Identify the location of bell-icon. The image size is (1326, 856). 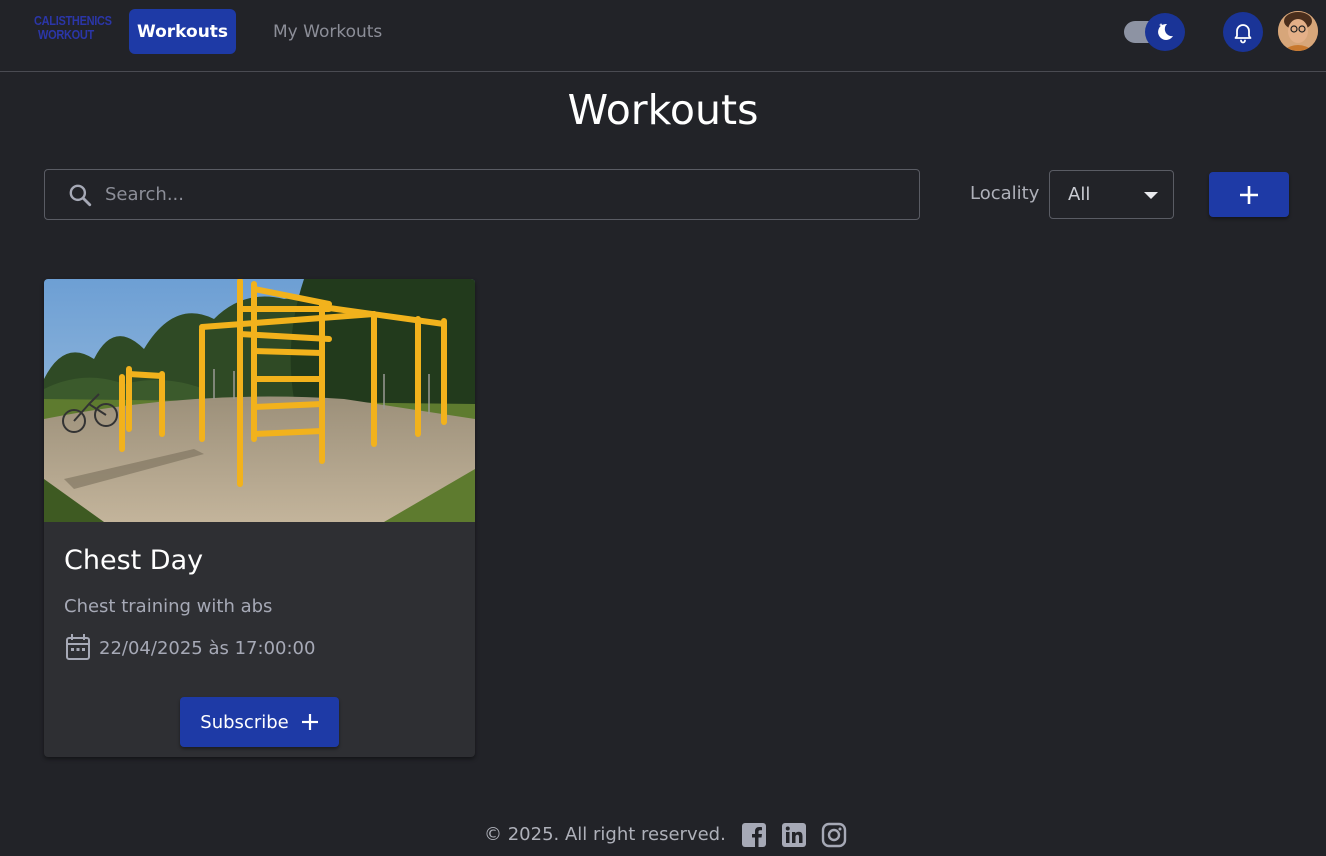
(1243, 34).